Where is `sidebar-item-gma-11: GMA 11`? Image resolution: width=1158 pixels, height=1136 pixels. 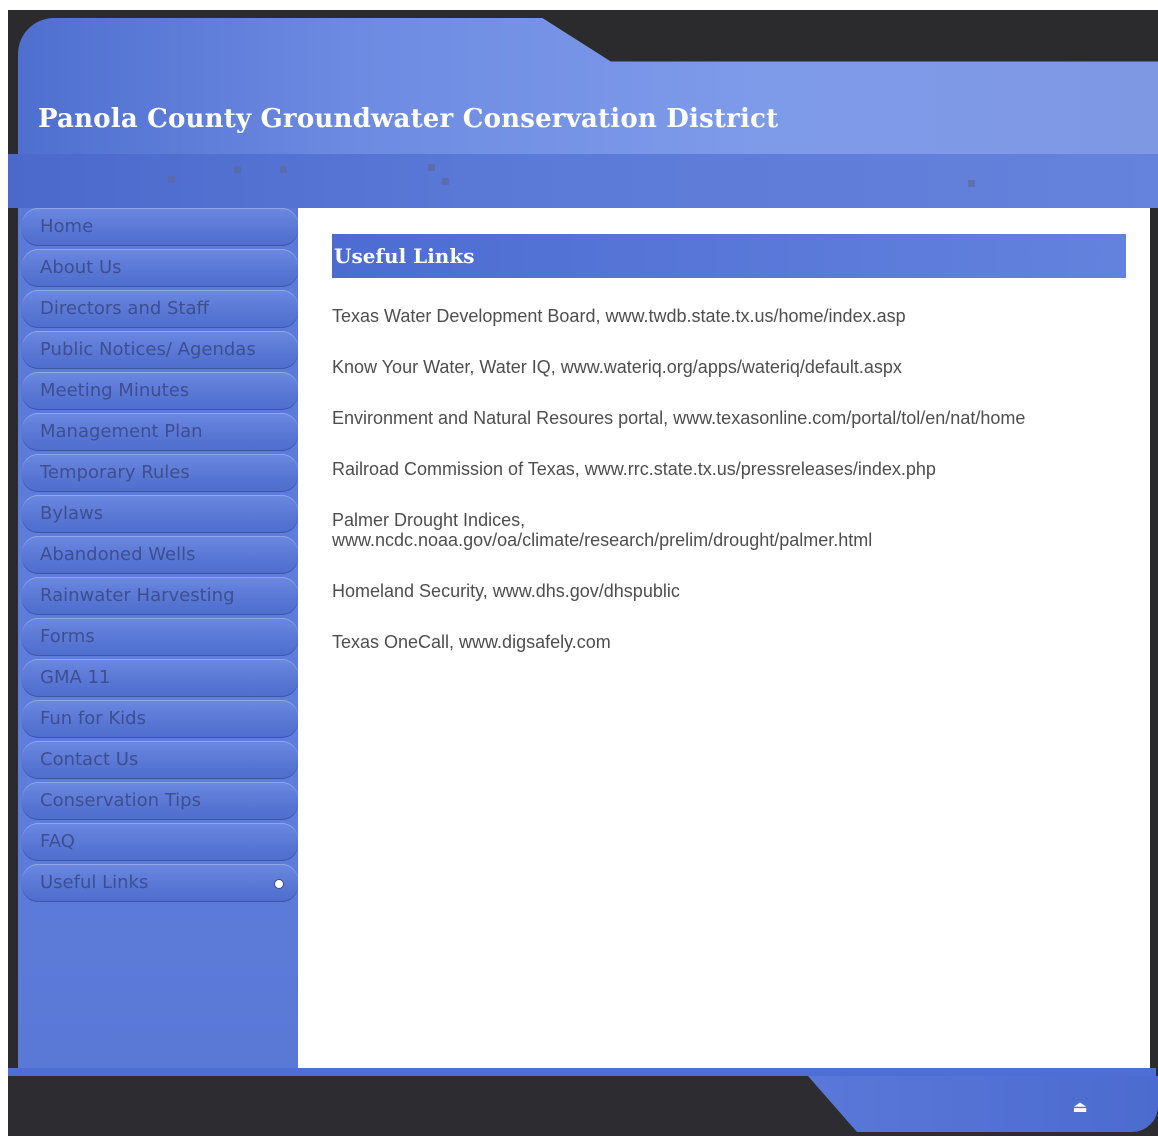 sidebar-item-gma-11: GMA 11 is located at coordinates (160, 678).